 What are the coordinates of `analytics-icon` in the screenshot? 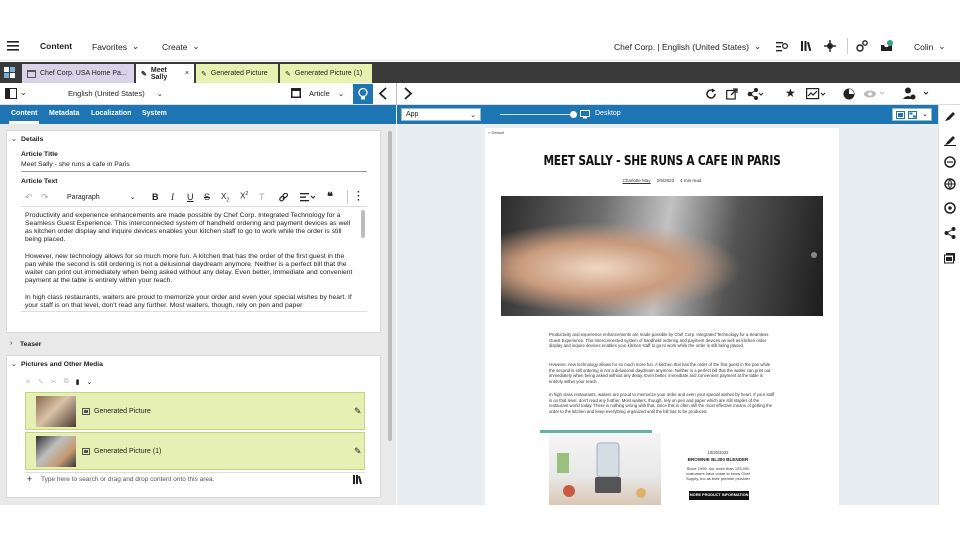 It's located at (816, 94).